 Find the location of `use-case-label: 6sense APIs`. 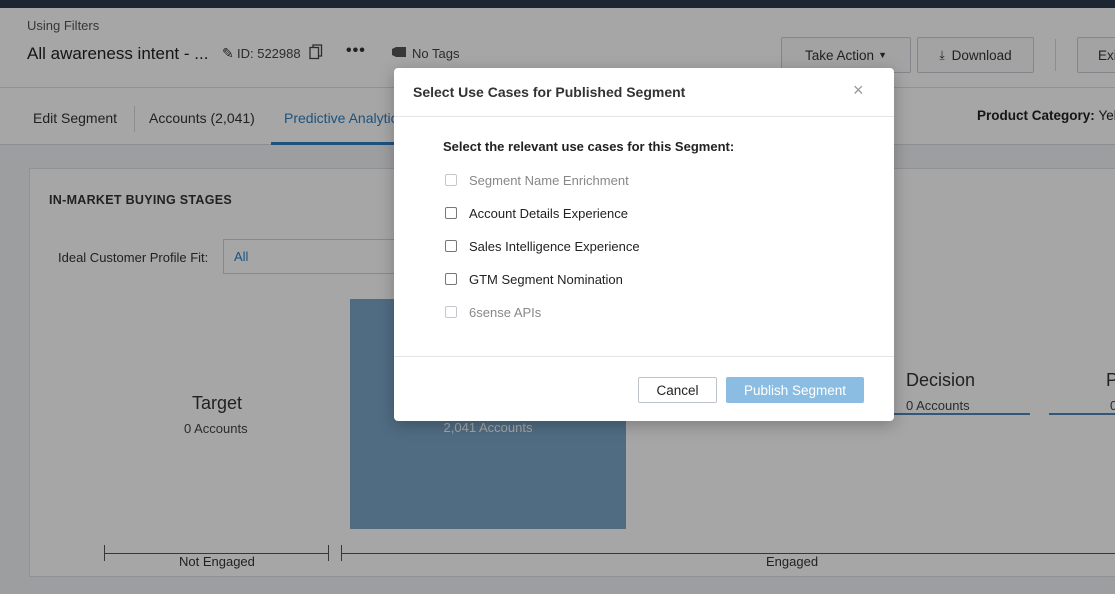

use-case-label: 6sense APIs is located at coordinates (505, 312).